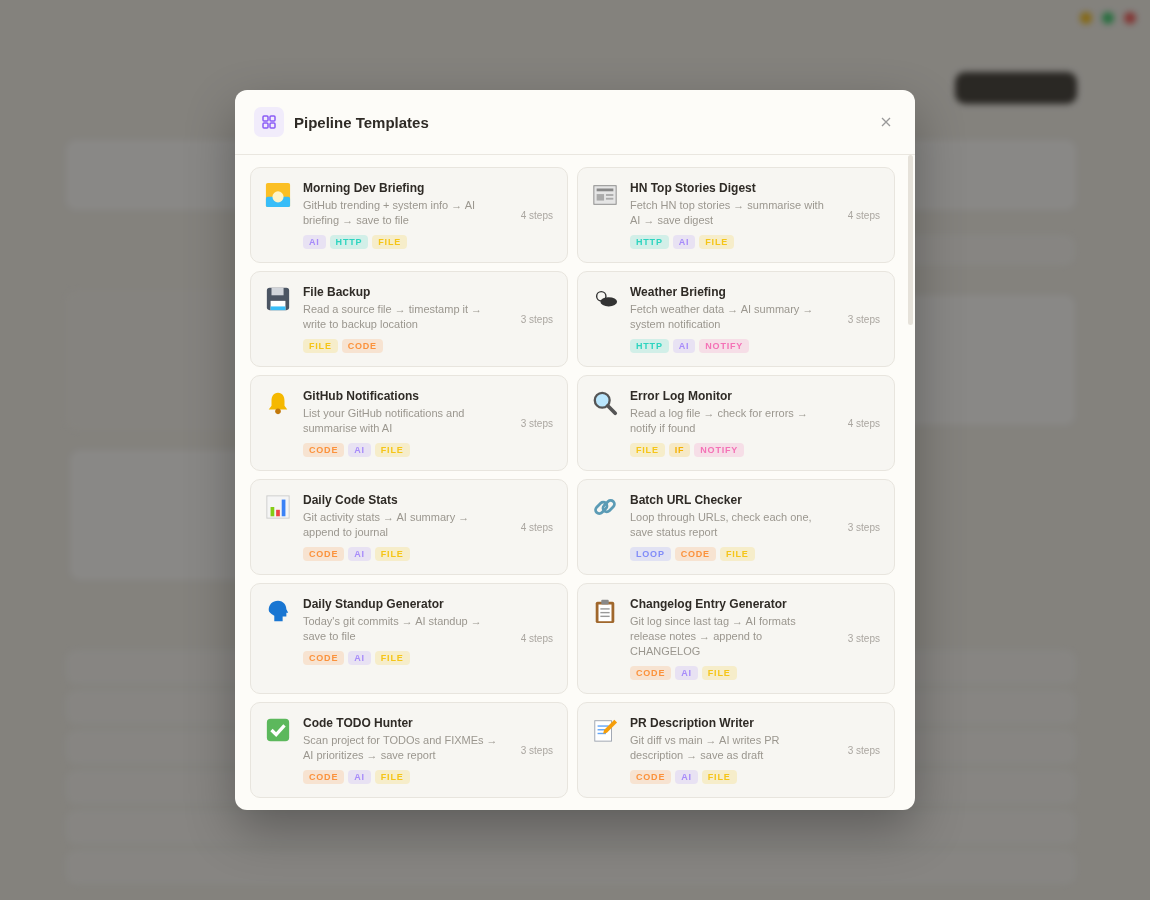 The image size is (1150, 900). Describe the element at coordinates (605, 403) in the screenshot. I see `magnifier-icon` at that location.